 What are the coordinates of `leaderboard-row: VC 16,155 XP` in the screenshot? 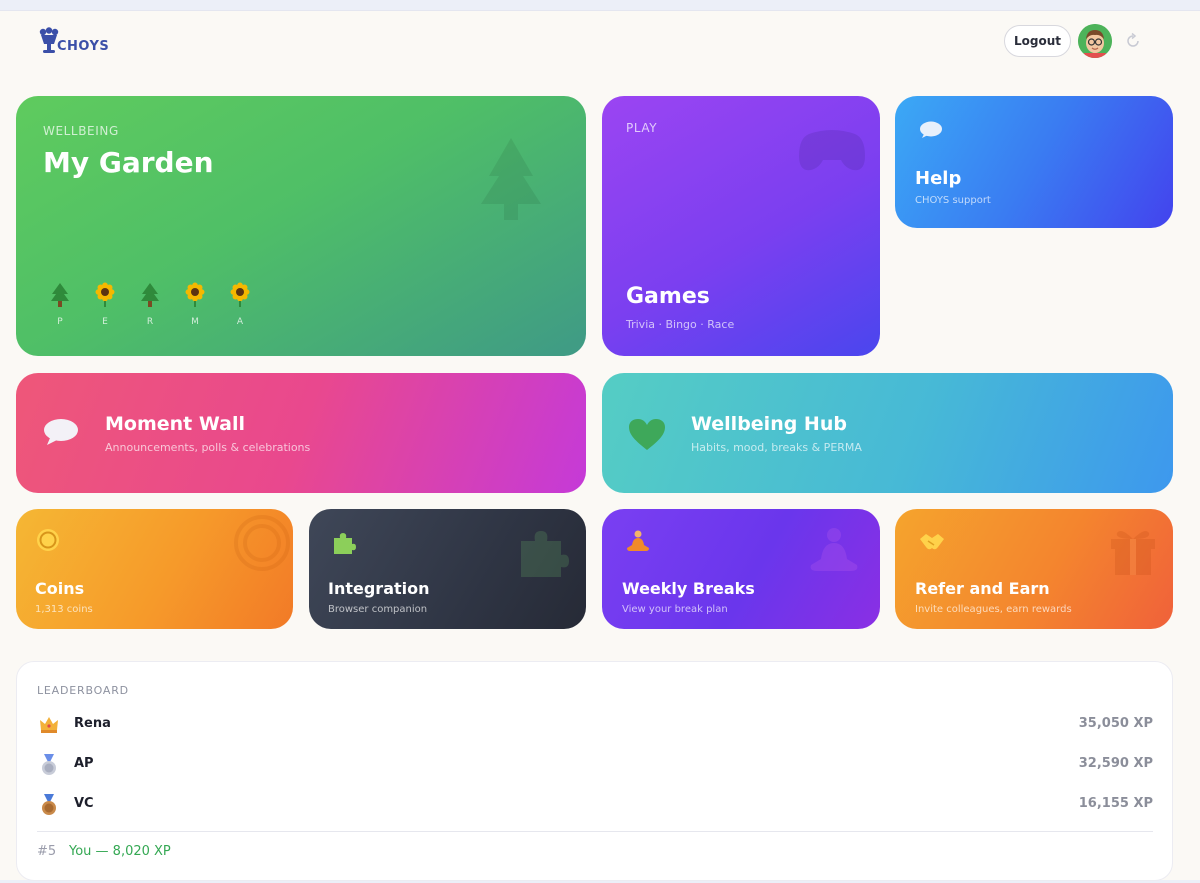 It's located at (595, 805).